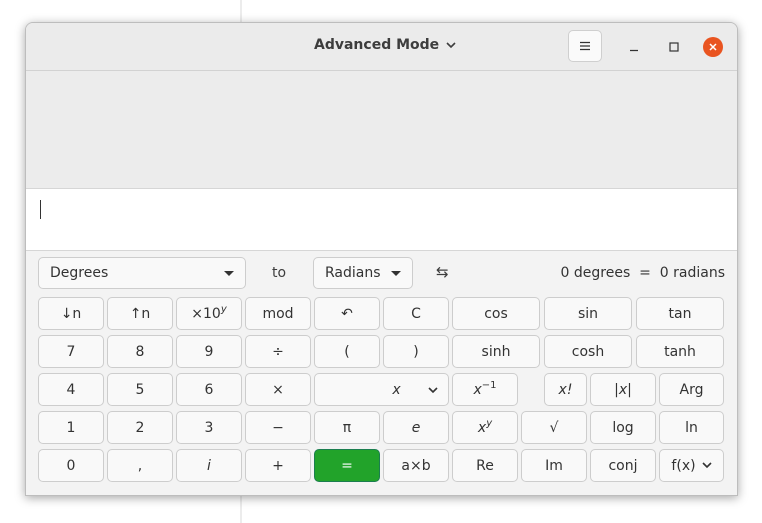 This screenshot has height=523, width=762. What do you see at coordinates (588, 313) in the screenshot?
I see `sin-button: sin` at bounding box center [588, 313].